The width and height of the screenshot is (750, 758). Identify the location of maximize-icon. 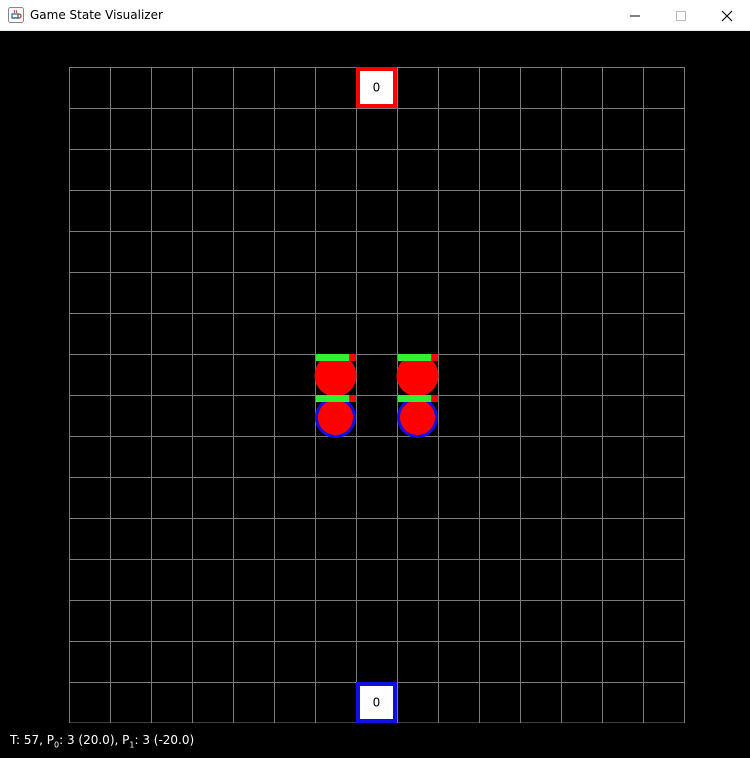
(681, 15).